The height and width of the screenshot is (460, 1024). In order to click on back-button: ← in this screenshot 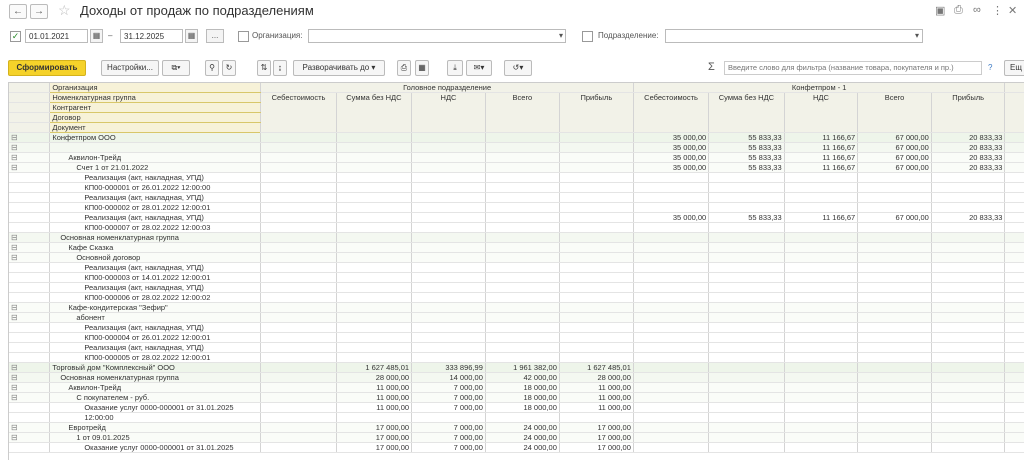, I will do `click(18, 11)`.